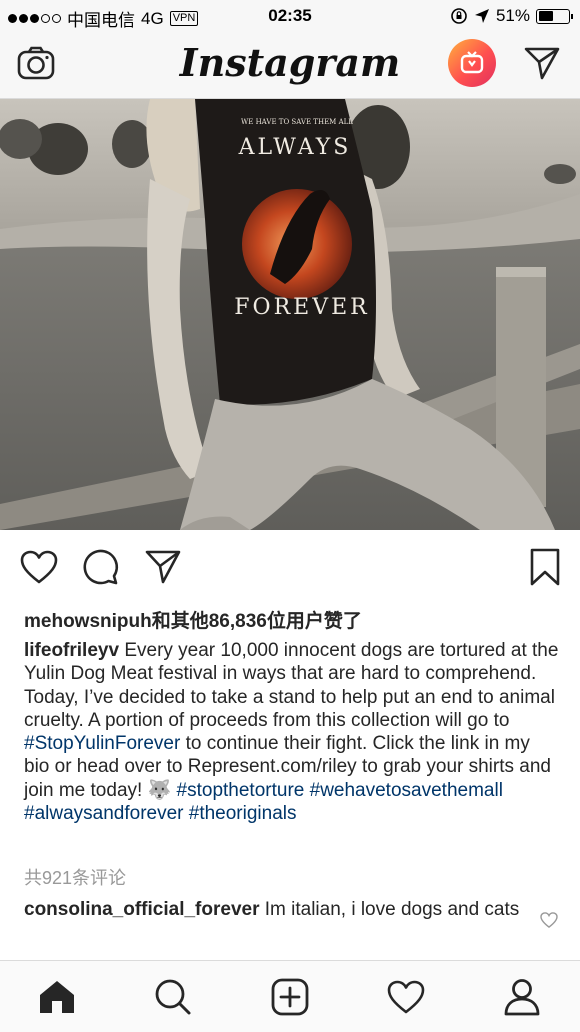 The image size is (580, 1032). I want to click on battery-fill, so click(546, 16).